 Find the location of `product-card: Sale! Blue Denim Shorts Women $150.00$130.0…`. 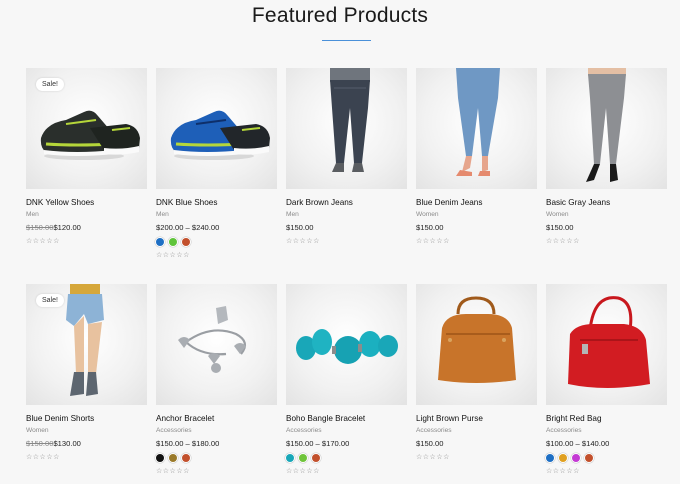

product-card: Sale! Blue Denim Shorts Women $150.00$130.0… is located at coordinates (86, 384).